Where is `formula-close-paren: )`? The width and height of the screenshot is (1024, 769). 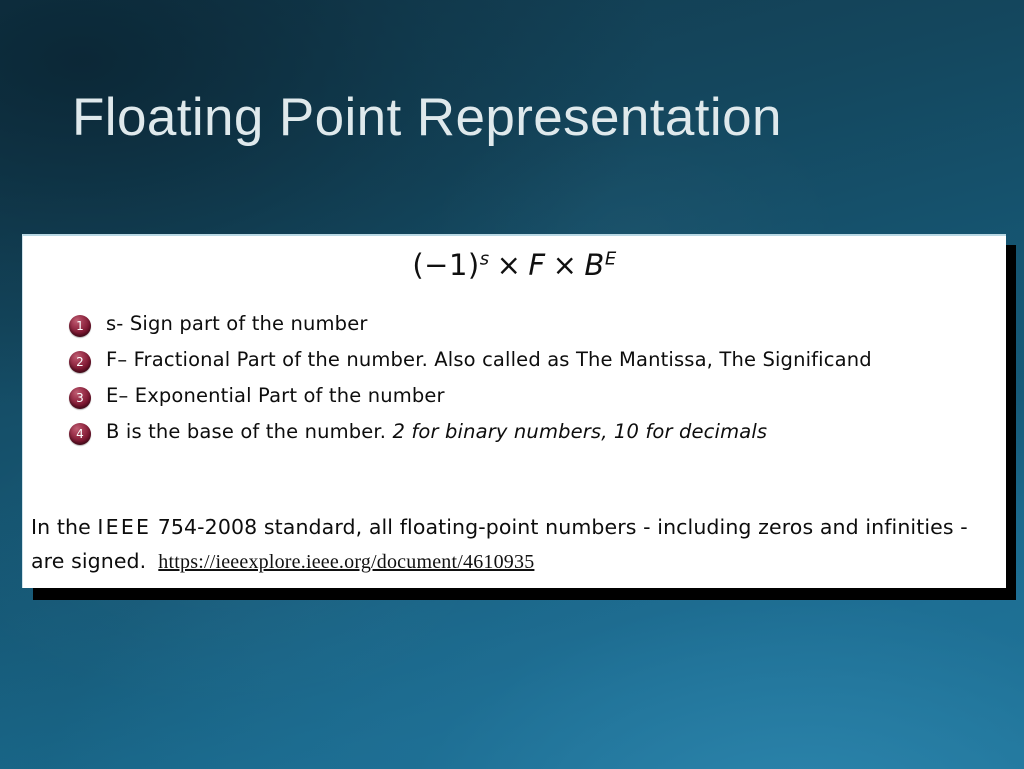 formula-close-paren: ) is located at coordinates (473, 265).